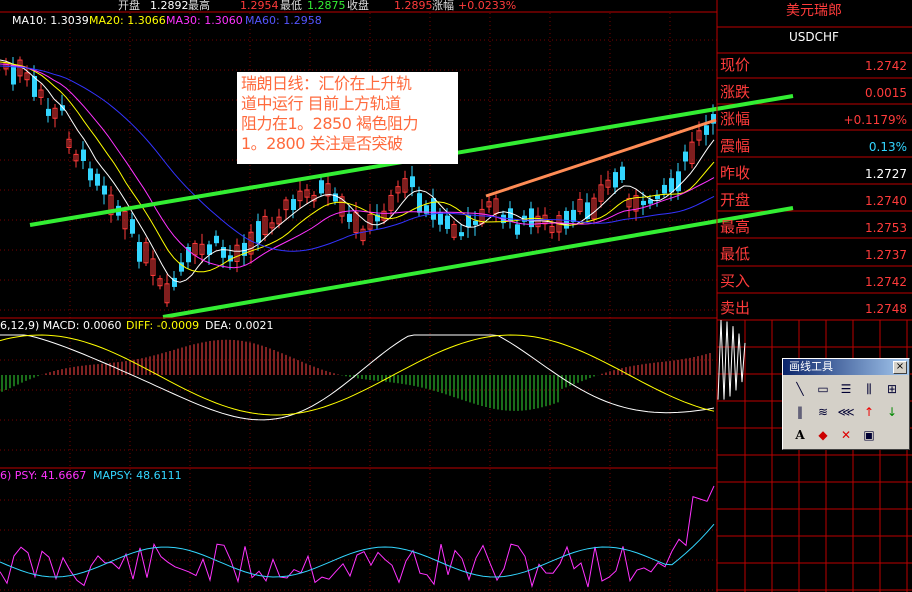  Describe the element at coordinates (869, 412) in the screenshot. I see `up-arrow-tool-icon: ↑` at that location.